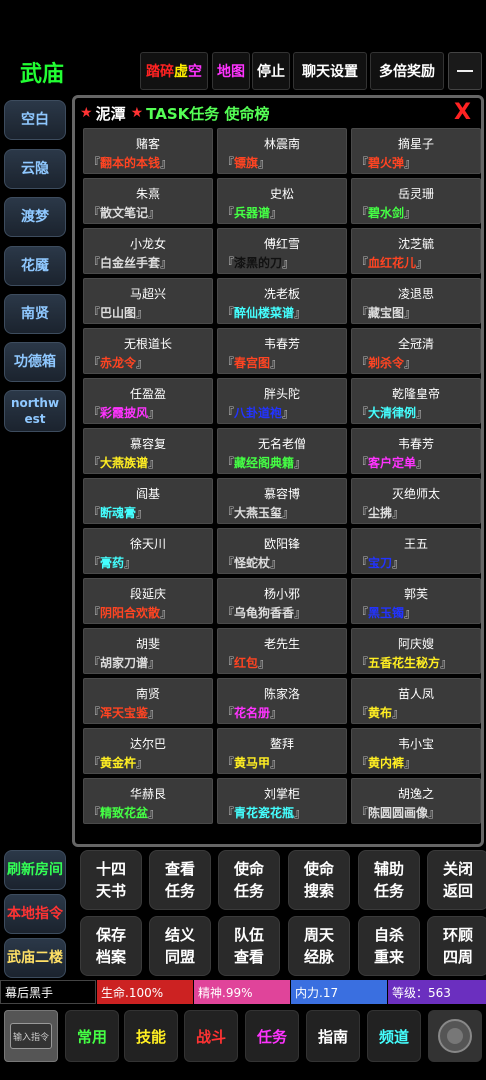 The width and height of the screenshot is (486, 1080). I want to click on task-npc-name: 陈家洛, so click(281, 694).